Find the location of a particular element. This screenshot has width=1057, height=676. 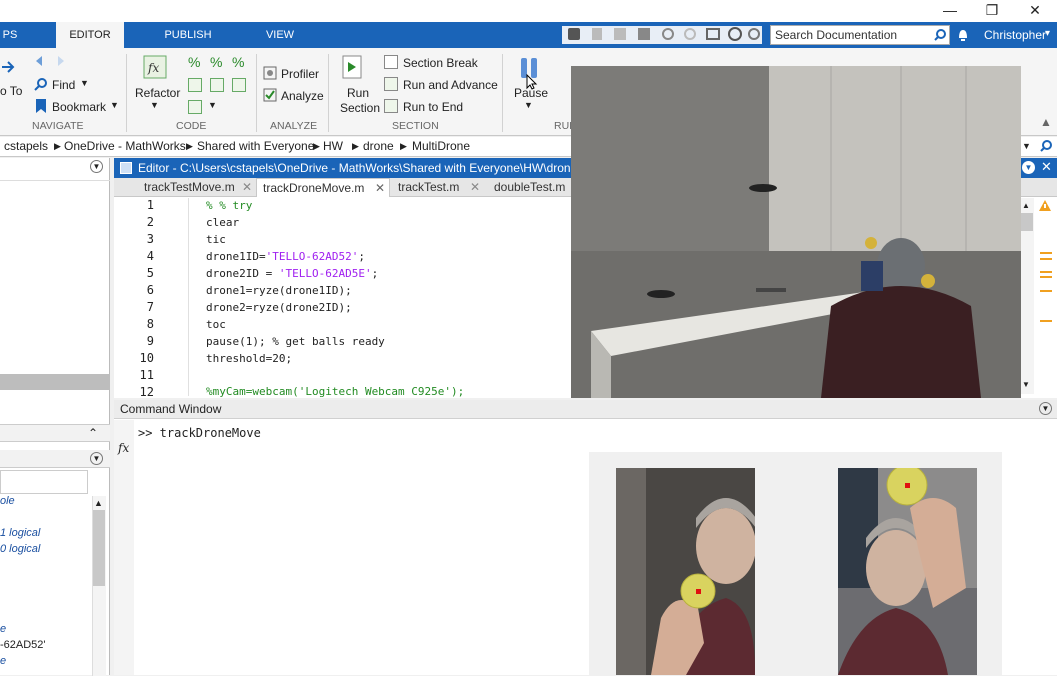

code-line: % % try is located at coordinates (229, 205).